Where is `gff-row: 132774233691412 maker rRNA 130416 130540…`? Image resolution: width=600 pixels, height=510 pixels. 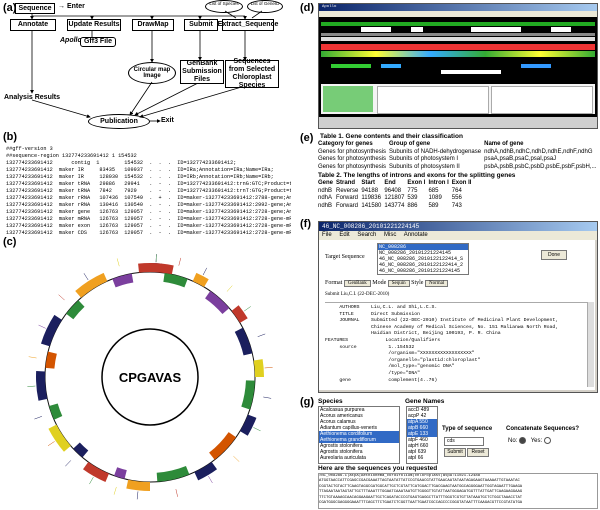
gff-row: 132774233691412 maker rRNA 130416 130540… is located at coordinates (148, 205).